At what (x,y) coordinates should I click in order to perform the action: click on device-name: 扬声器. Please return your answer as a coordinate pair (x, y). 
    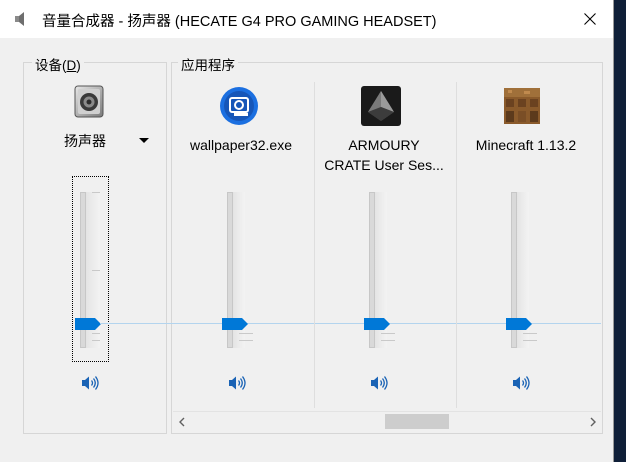
    Looking at the image, I should click on (85, 141).